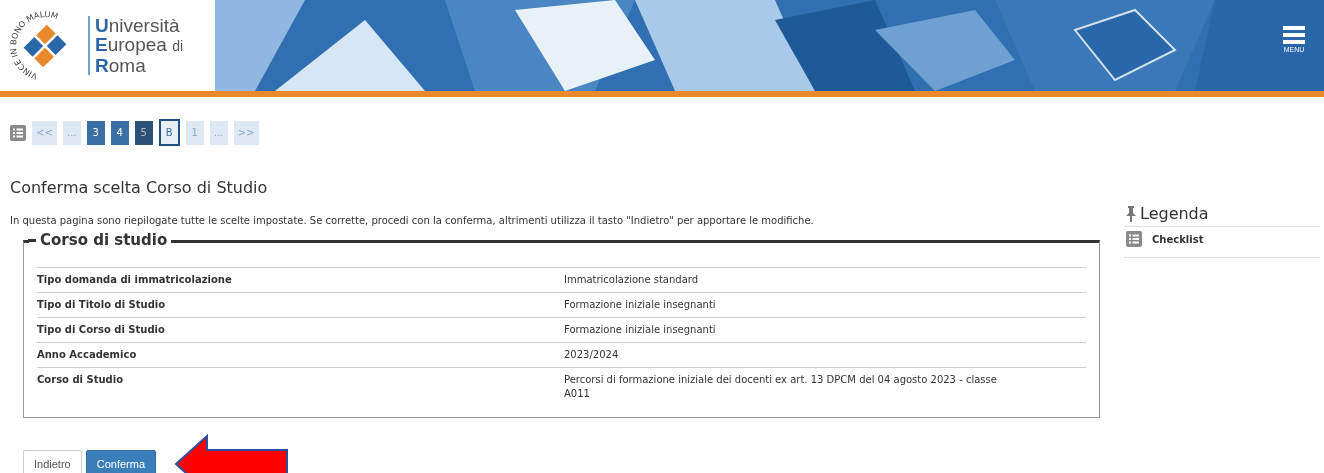  I want to click on field-value: Percorsi di formazione iniziale dei docenti ex art. 13 DPCM del 04 agosto 2023 - classe A011, so click(825, 386).